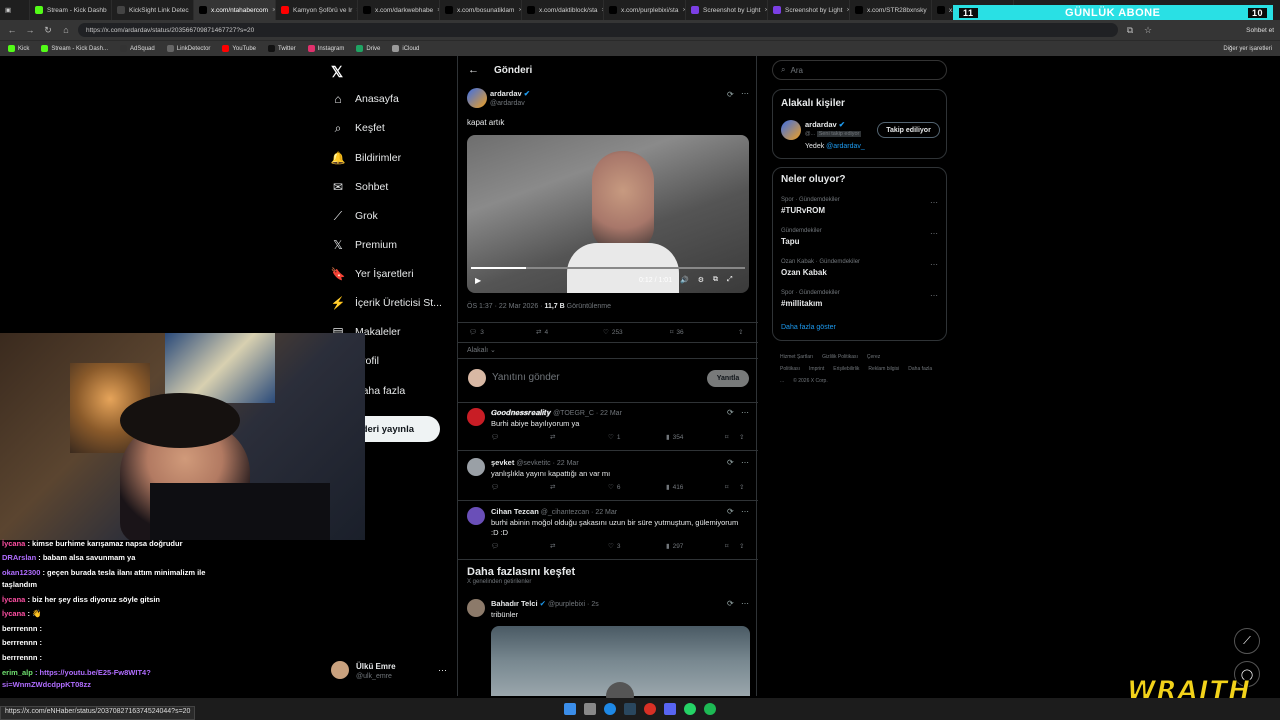  I want to click on bio-link: @ardardav_, so click(845, 146).